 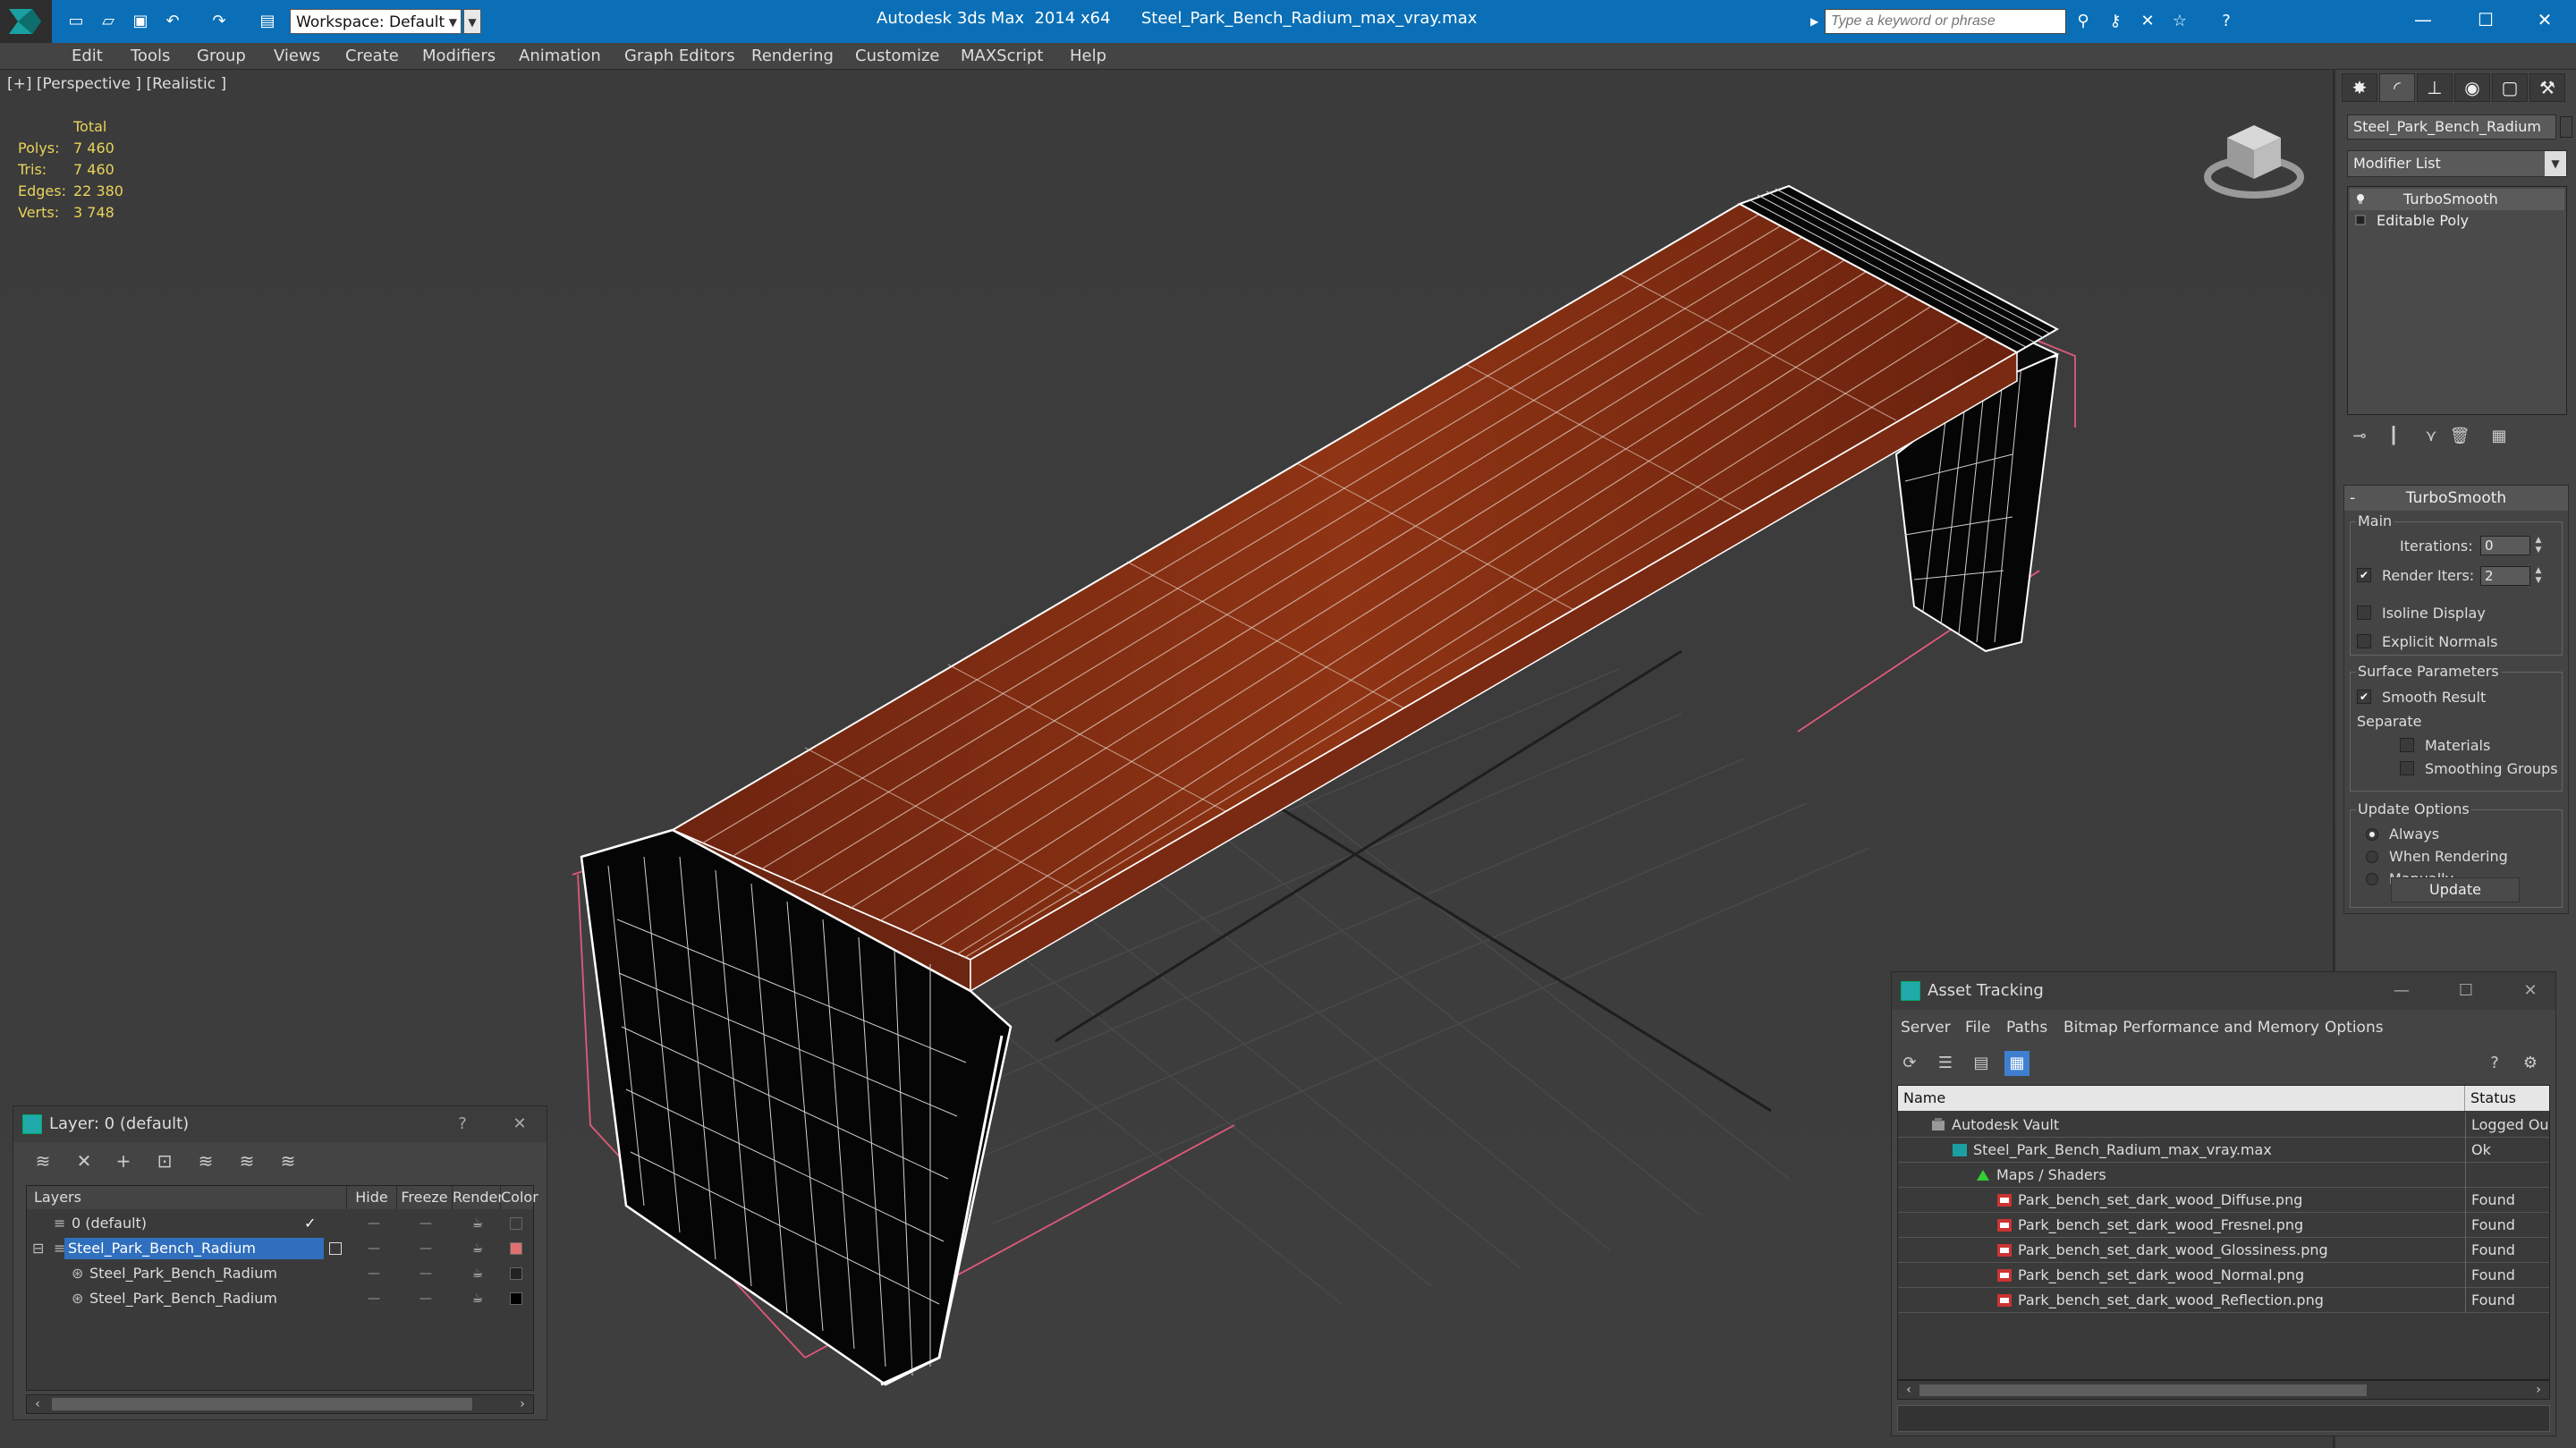 I want to click on menu-graph-editors: Graph Editors, so click(x=679, y=56).